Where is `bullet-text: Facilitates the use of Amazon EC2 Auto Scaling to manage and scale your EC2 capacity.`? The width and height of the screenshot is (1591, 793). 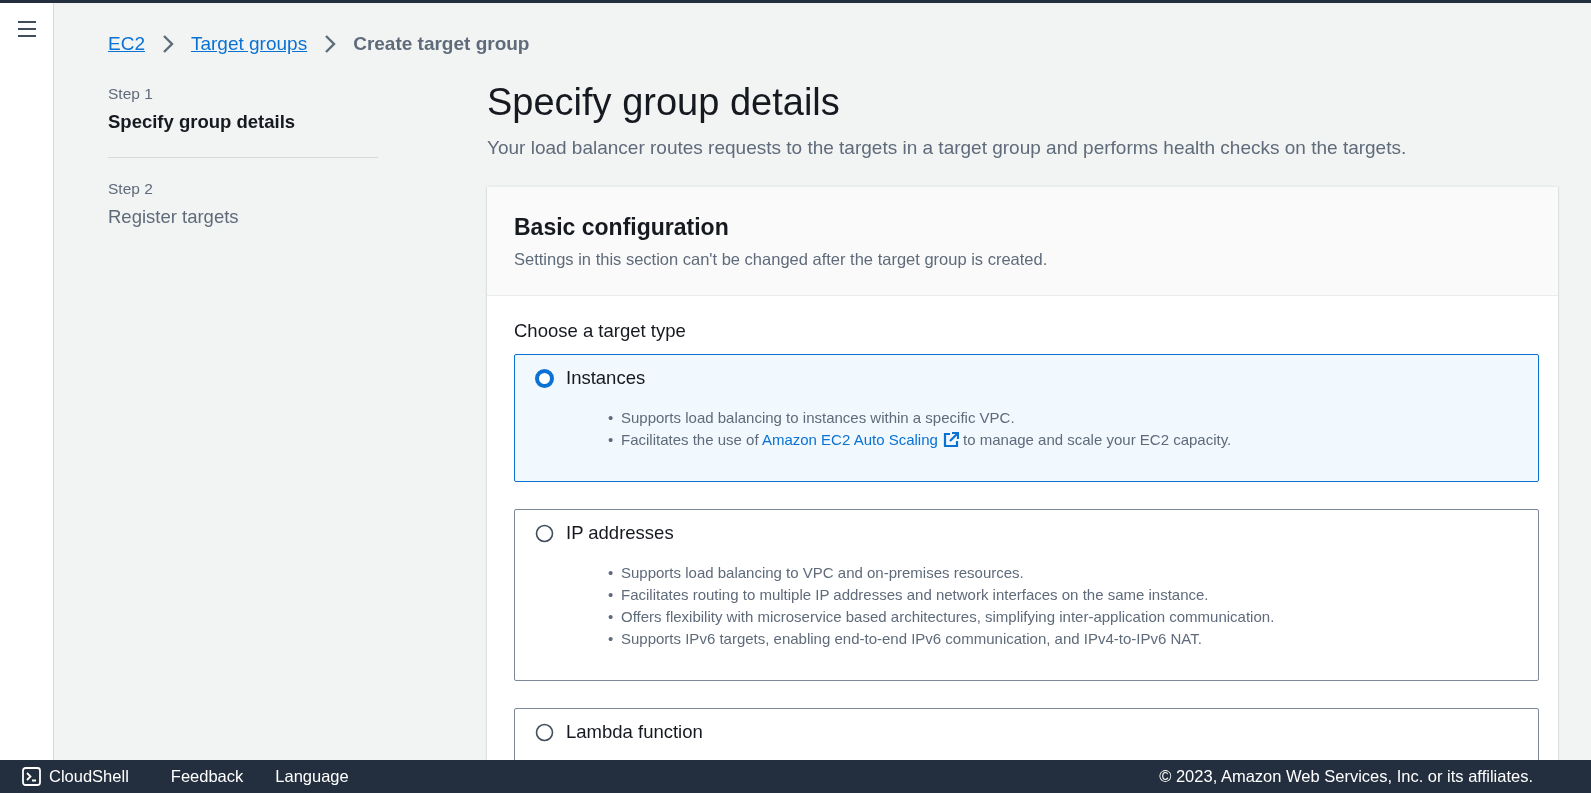
bullet-text: Facilitates the use of Amazon EC2 Auto Scaling to manage and scale your EC2 capacity. is located at coordinates (926, 440).